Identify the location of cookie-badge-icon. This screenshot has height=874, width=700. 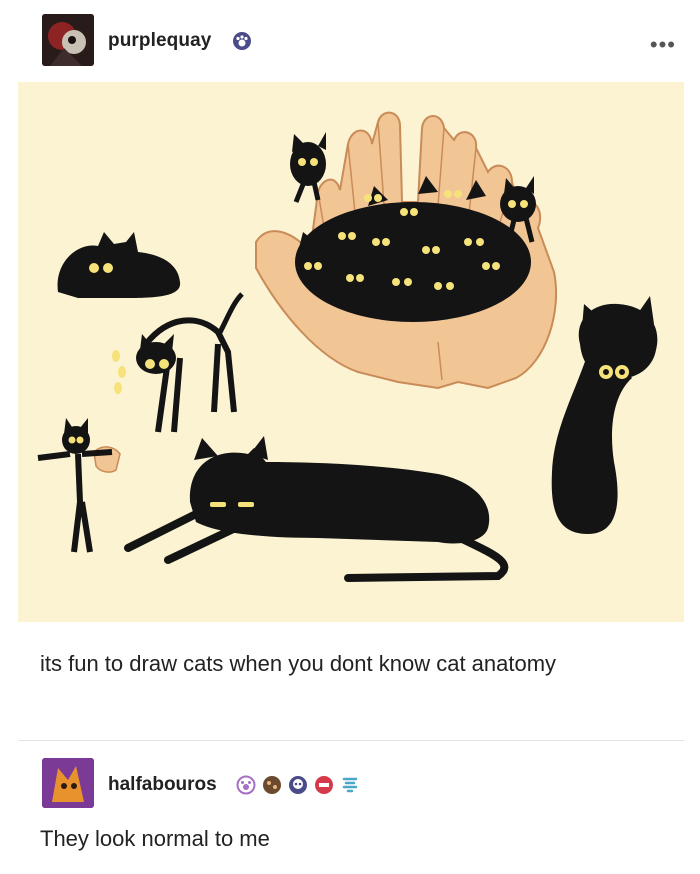
(272, 785).